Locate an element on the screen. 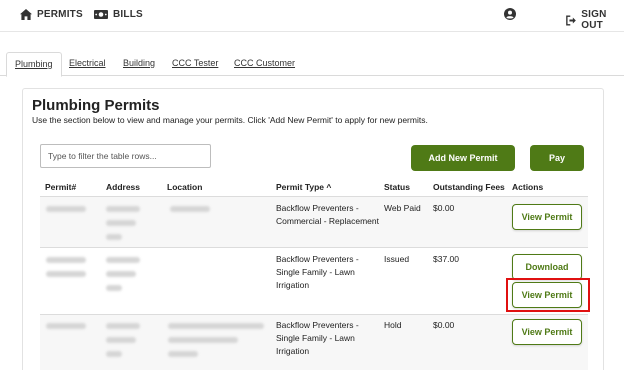  tab-building: Building is located at coordinates (139, 64).